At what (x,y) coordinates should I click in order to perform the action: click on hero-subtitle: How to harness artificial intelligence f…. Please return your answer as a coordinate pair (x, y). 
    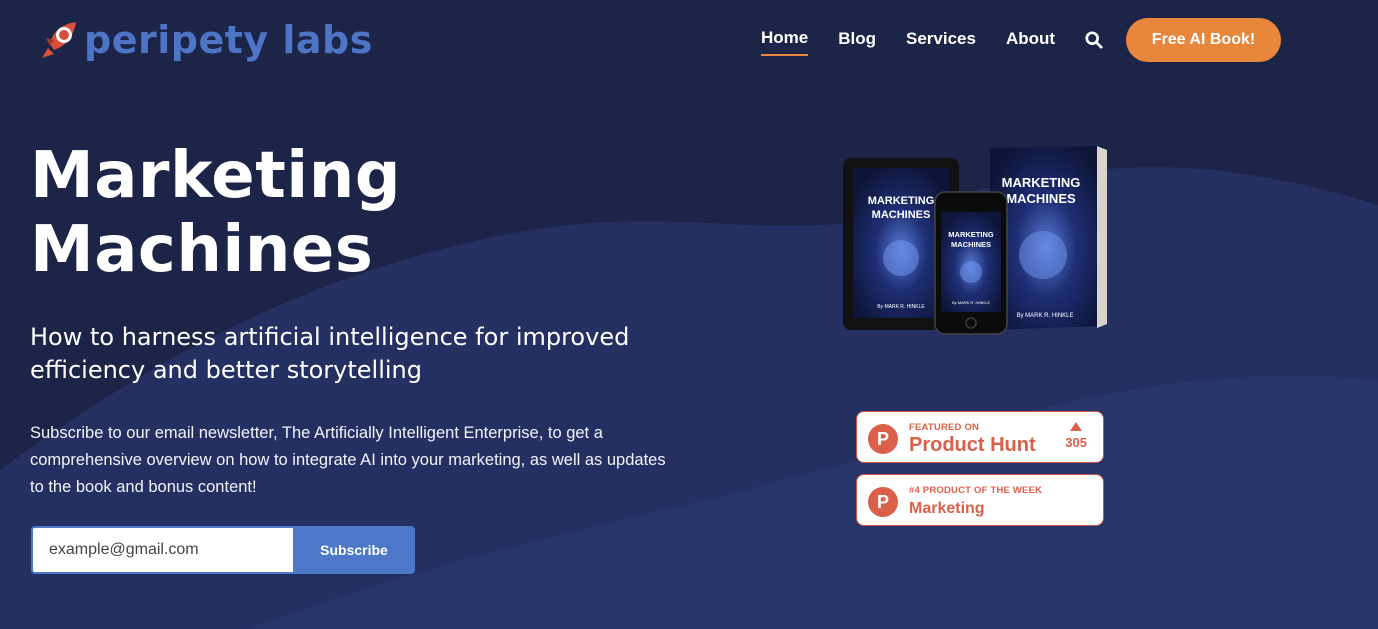
    Looking at the image, I should click on (330, 353).